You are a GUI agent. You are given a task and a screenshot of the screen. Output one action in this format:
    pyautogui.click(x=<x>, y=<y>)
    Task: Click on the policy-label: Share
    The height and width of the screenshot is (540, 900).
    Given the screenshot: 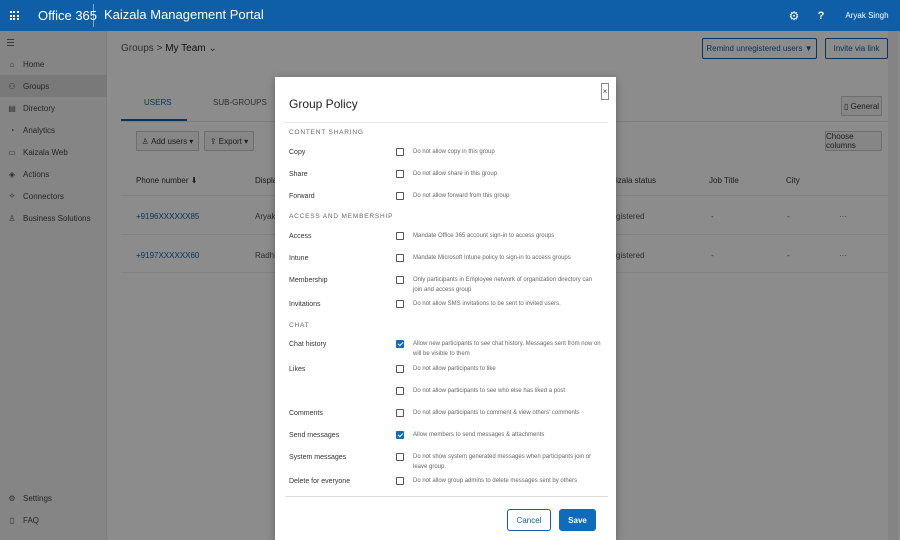 What is the action you would take?
    pyautogui.click(x=298, y=174)
    